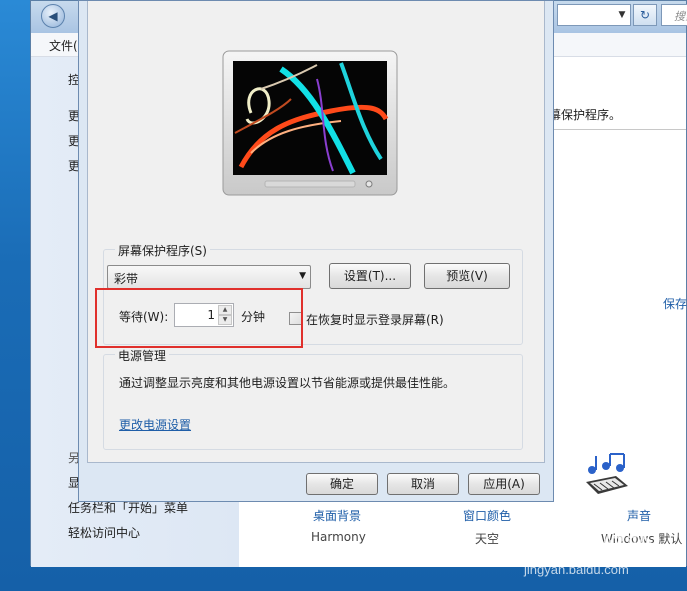 Image resolution: width=687 pixels, height=591 pixels. What do you see at coordinates (310, 123) in the screenshot?
I see `monitor-preview` at bounding box center [310, 123].